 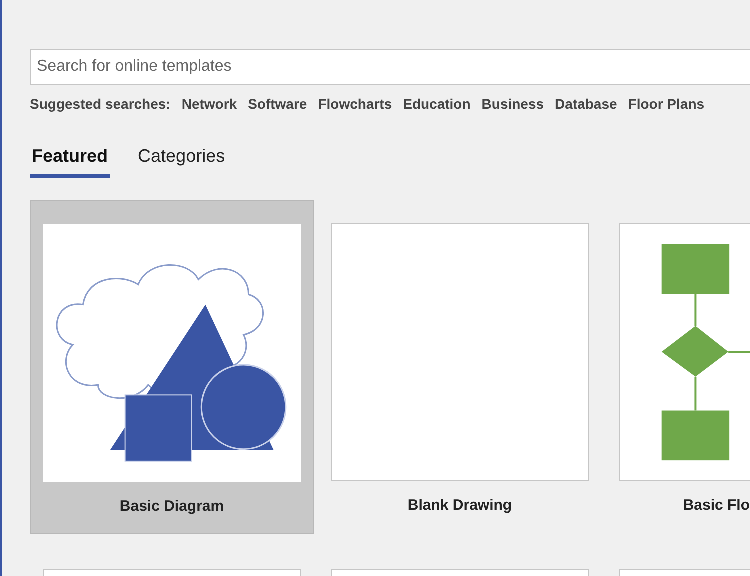 What do you see at coordinates (70, 160) in the screenshot?
I see `tab: Featured` at bounding box center [70, 160].